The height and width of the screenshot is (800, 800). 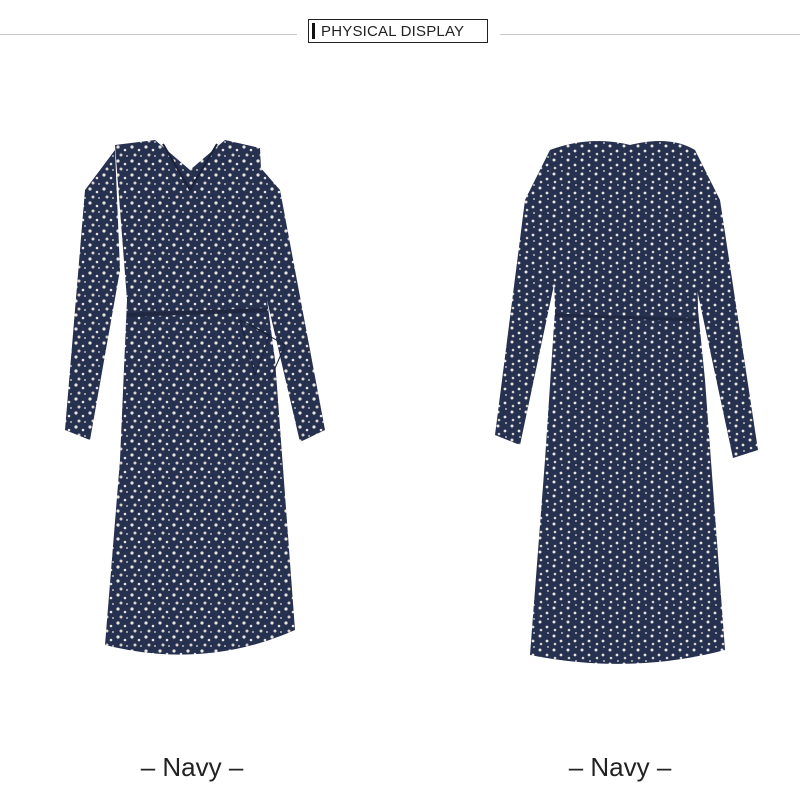 I want to click on color-caption-back: – Navy –, so click(x=620, y=767).